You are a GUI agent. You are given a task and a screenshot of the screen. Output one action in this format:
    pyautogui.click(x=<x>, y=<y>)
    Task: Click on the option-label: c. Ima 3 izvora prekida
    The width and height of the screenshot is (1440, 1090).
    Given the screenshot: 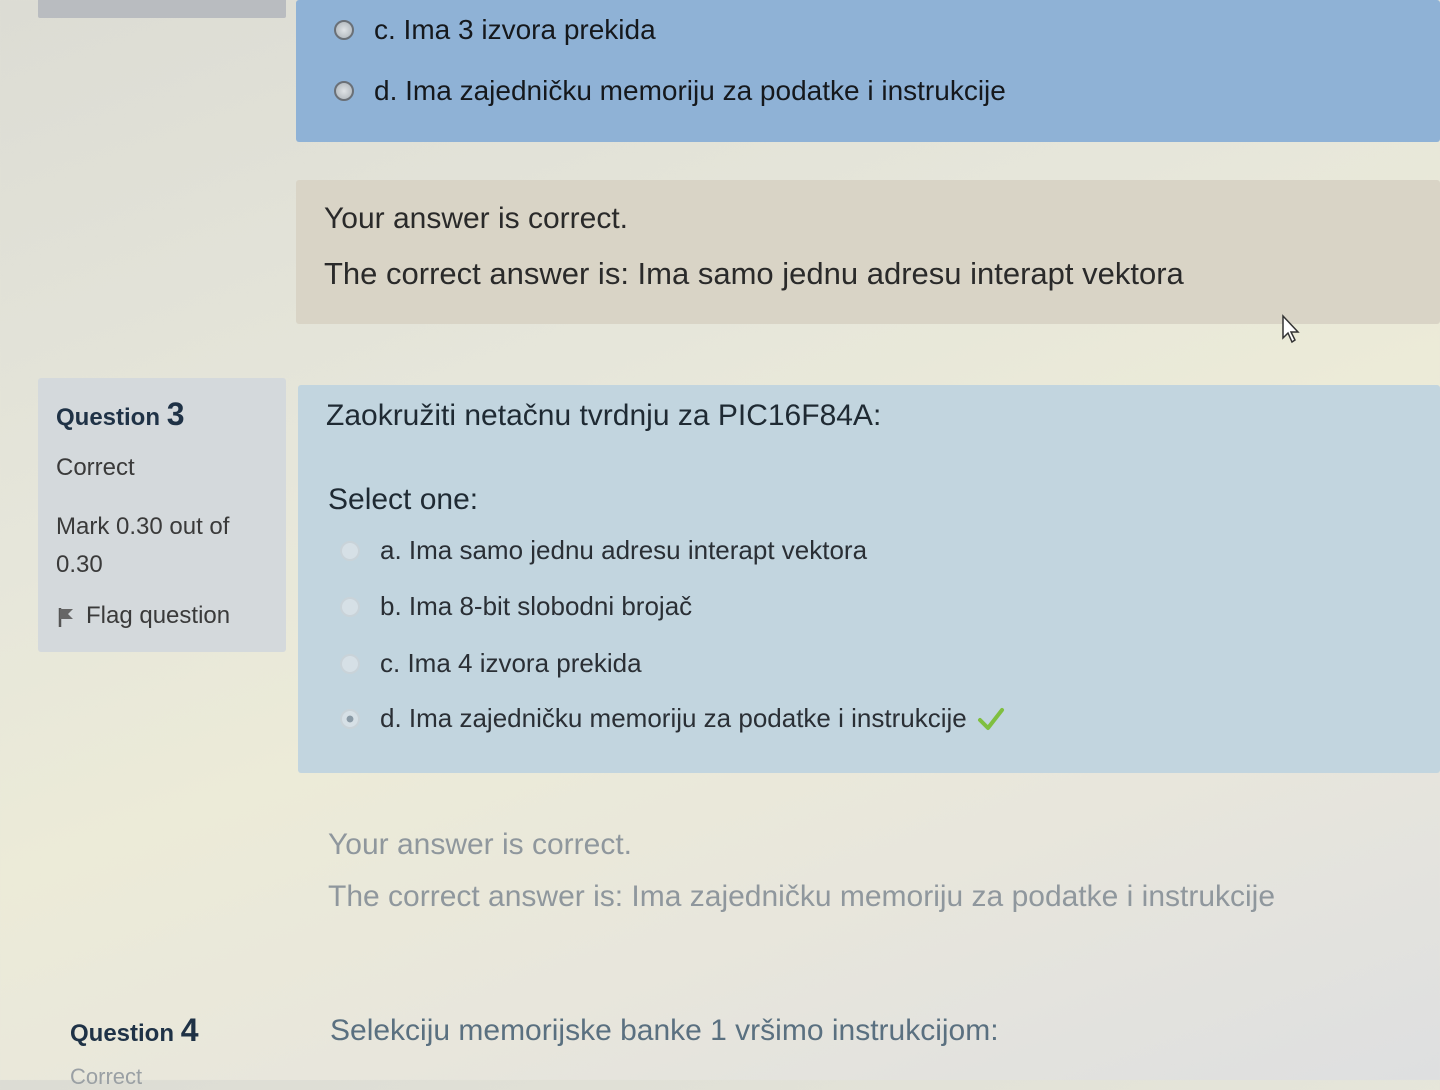 What is the action you would take?
    pyautogui.click(x=515, y=29)
    